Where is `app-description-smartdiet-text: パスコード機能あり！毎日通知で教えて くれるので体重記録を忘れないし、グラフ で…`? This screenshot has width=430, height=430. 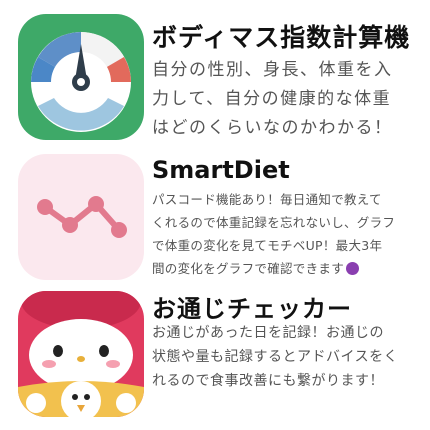
app-description-smartdiet-text: パスコード機能あり！毎日通知で教えて くれるので体重記録を忘れないし、グラフ で… is located at coordinates (274, 234).